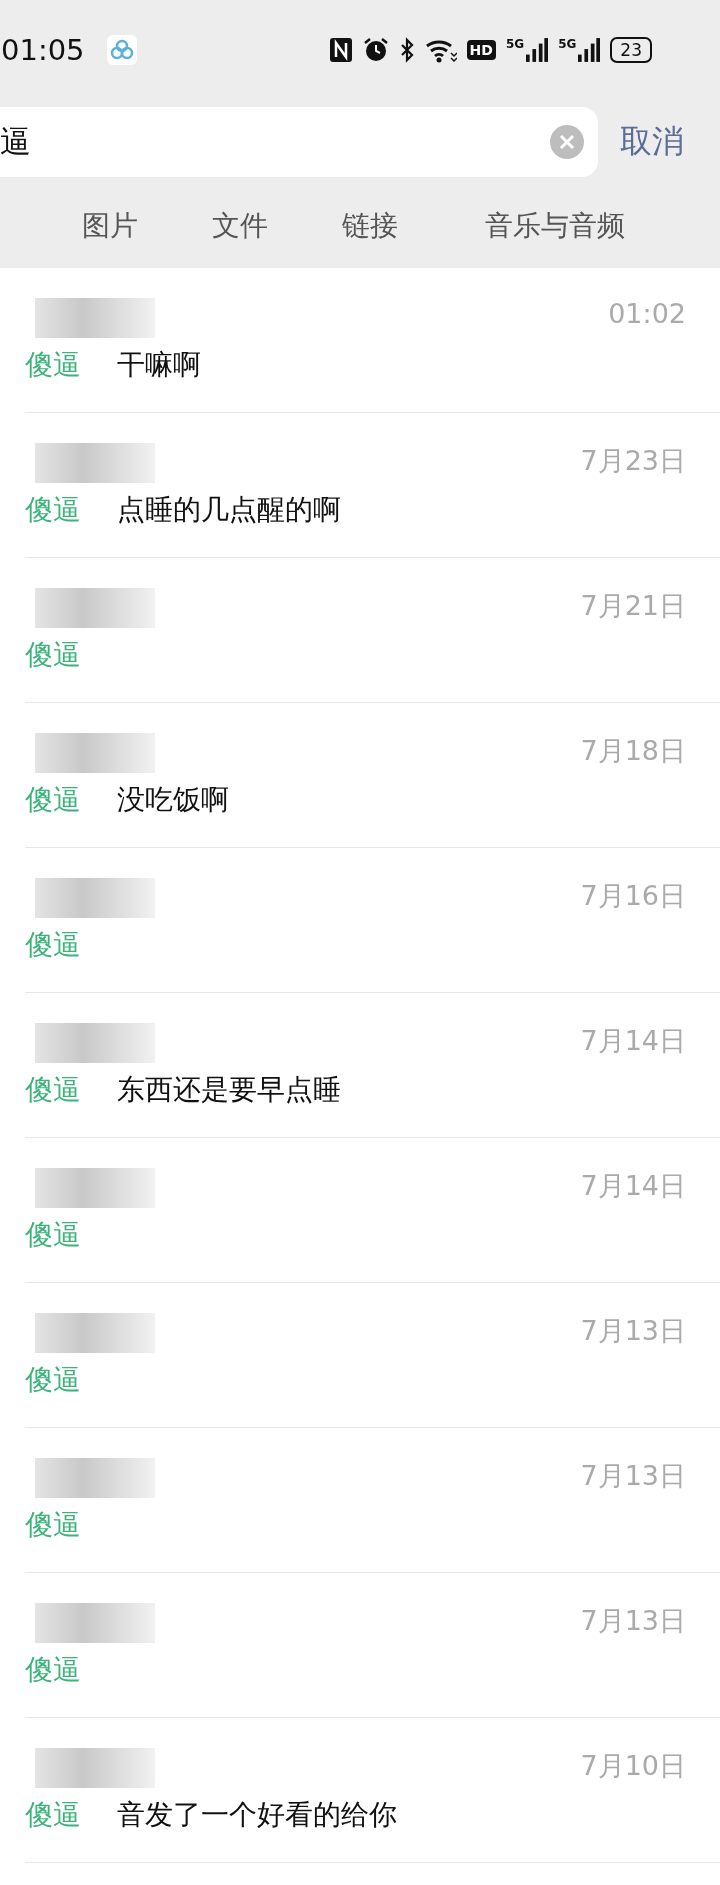 Image resolution: width=720 pixels, height=1885 pixels. Describe the element at coordinates (372, 775) in the screenshot. I see `result-row: 7月18日 傻逼 没吃饭啊` at that location.